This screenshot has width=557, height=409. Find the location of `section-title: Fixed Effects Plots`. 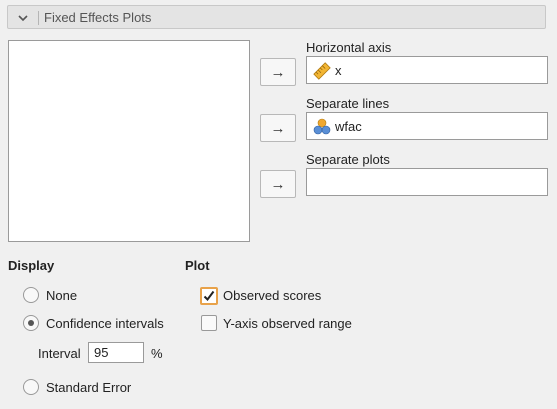

section-title: Fixed Effects Plots is located at coordinates (98, 17).